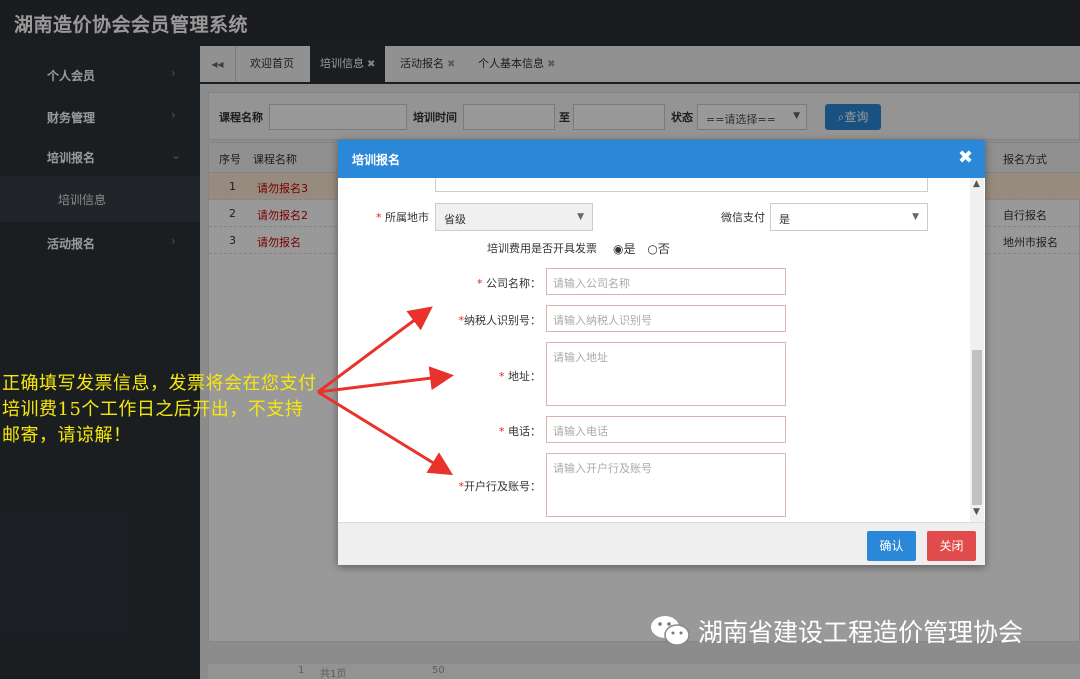 This screenshot has height=679, width=1080. Describe the element at coordinates (666, 374) in the screenshot. I see `address-textarea: 请输入地址` at that location.